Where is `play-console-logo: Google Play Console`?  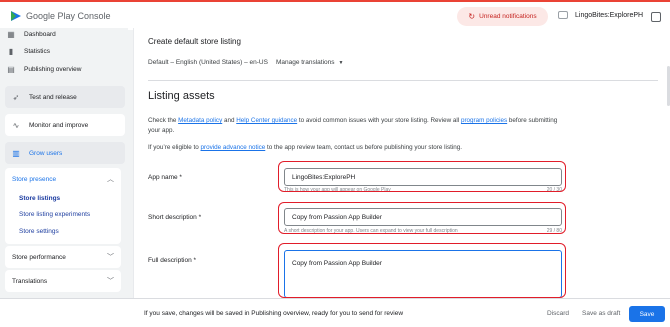 play-console-logo: Google Play Console is located at coordinates (60, 16).